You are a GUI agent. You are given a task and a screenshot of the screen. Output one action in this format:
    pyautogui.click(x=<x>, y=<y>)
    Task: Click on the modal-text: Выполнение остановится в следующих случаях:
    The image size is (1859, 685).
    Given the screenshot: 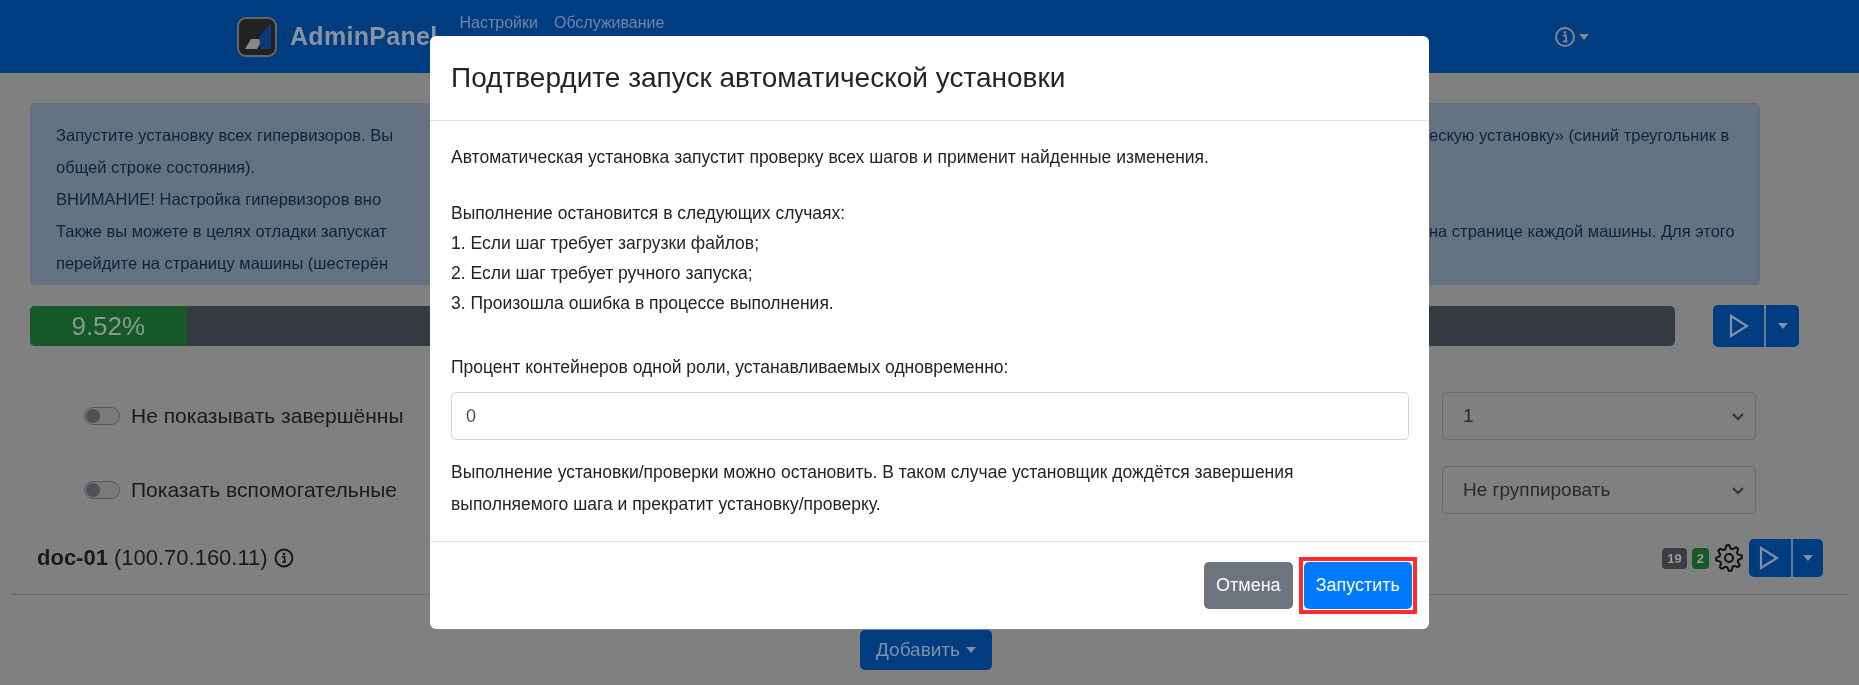 What is the action you would take?
    pyautogui.click(x=649, y=213)
    